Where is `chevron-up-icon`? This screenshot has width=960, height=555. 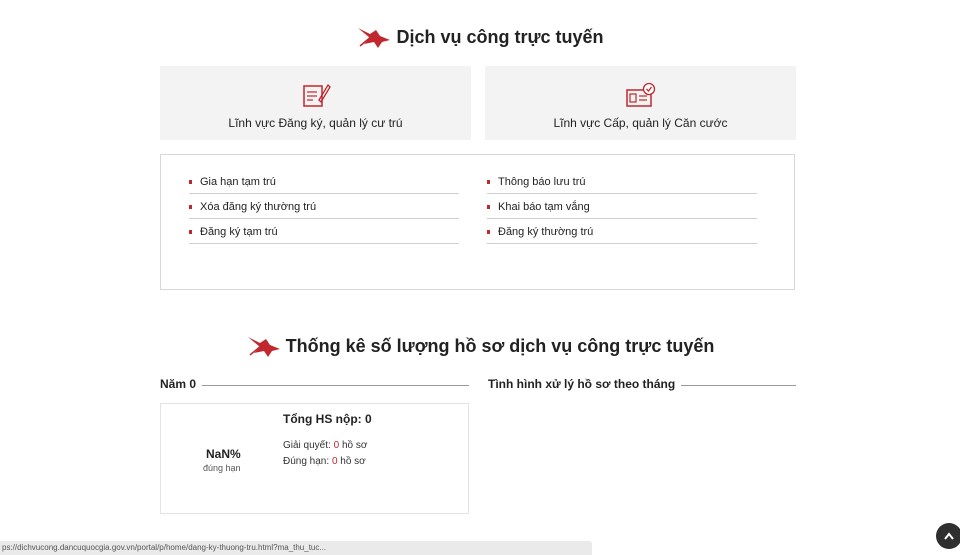
chevron-up-icon is located at coordinates (949, 536).